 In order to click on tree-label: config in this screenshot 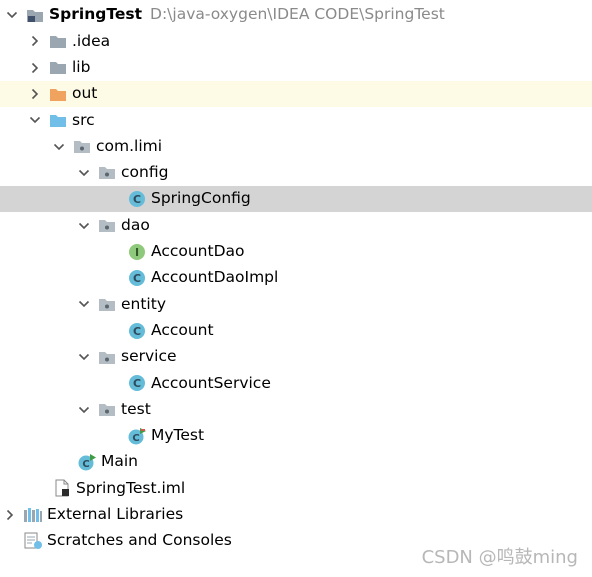, I will do `click(145, 172)`.